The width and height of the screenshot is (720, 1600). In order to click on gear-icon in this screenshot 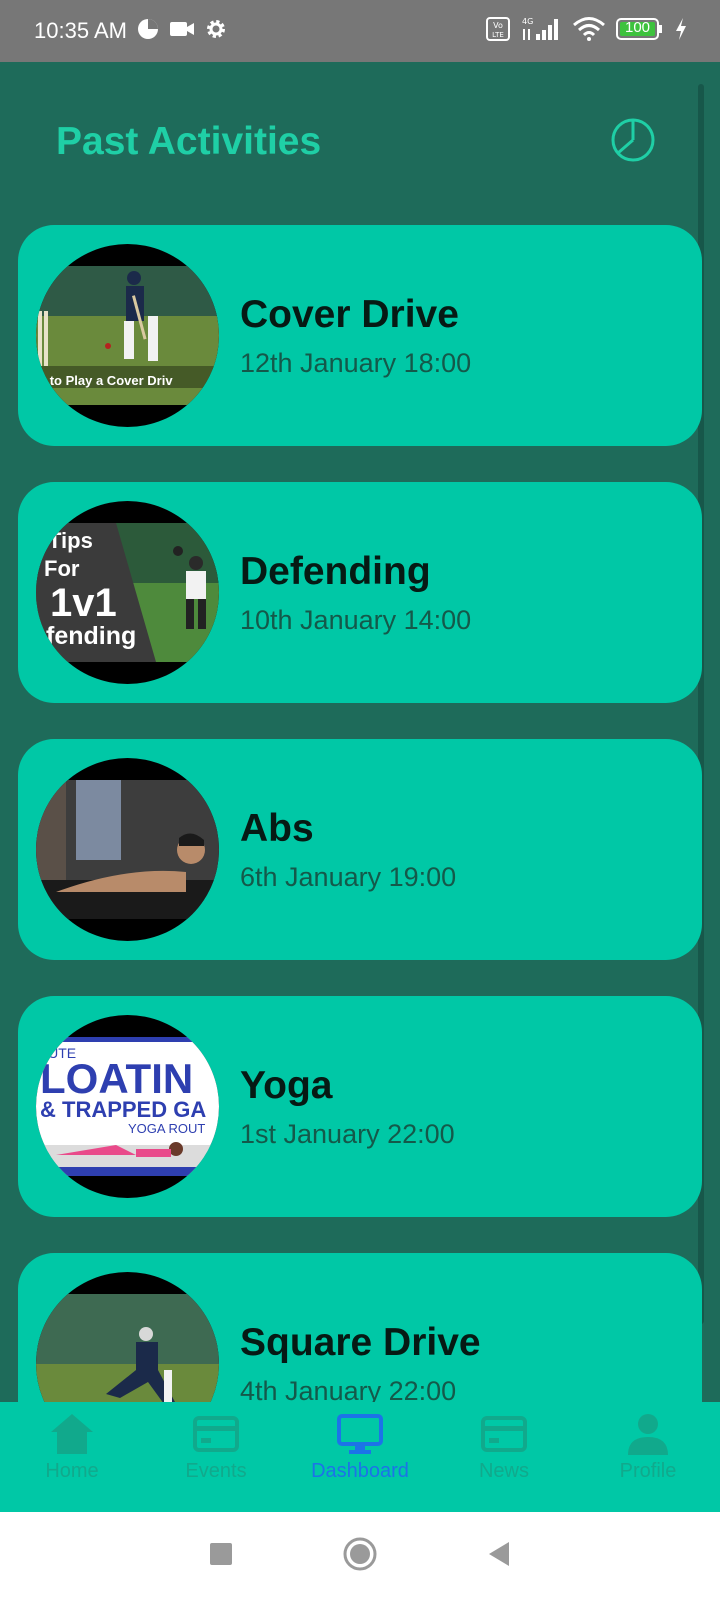, I will do `click(216, 31)`.